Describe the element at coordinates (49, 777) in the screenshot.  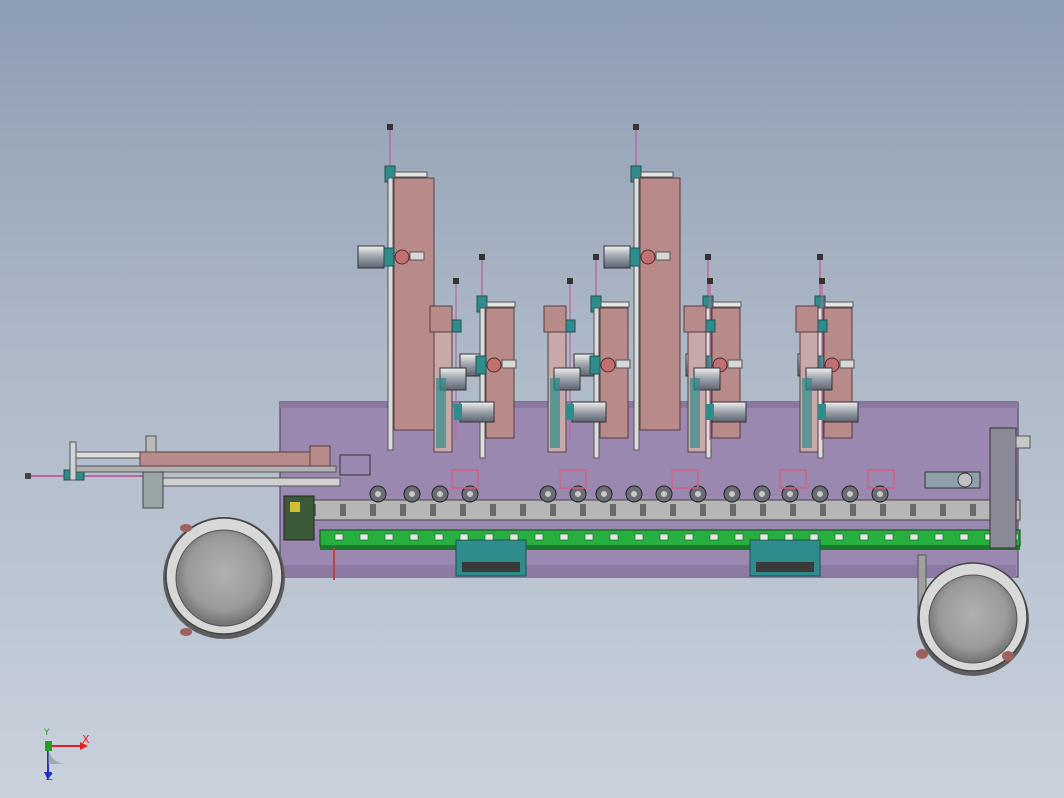
I see `z-axis-label: Z` at that location.